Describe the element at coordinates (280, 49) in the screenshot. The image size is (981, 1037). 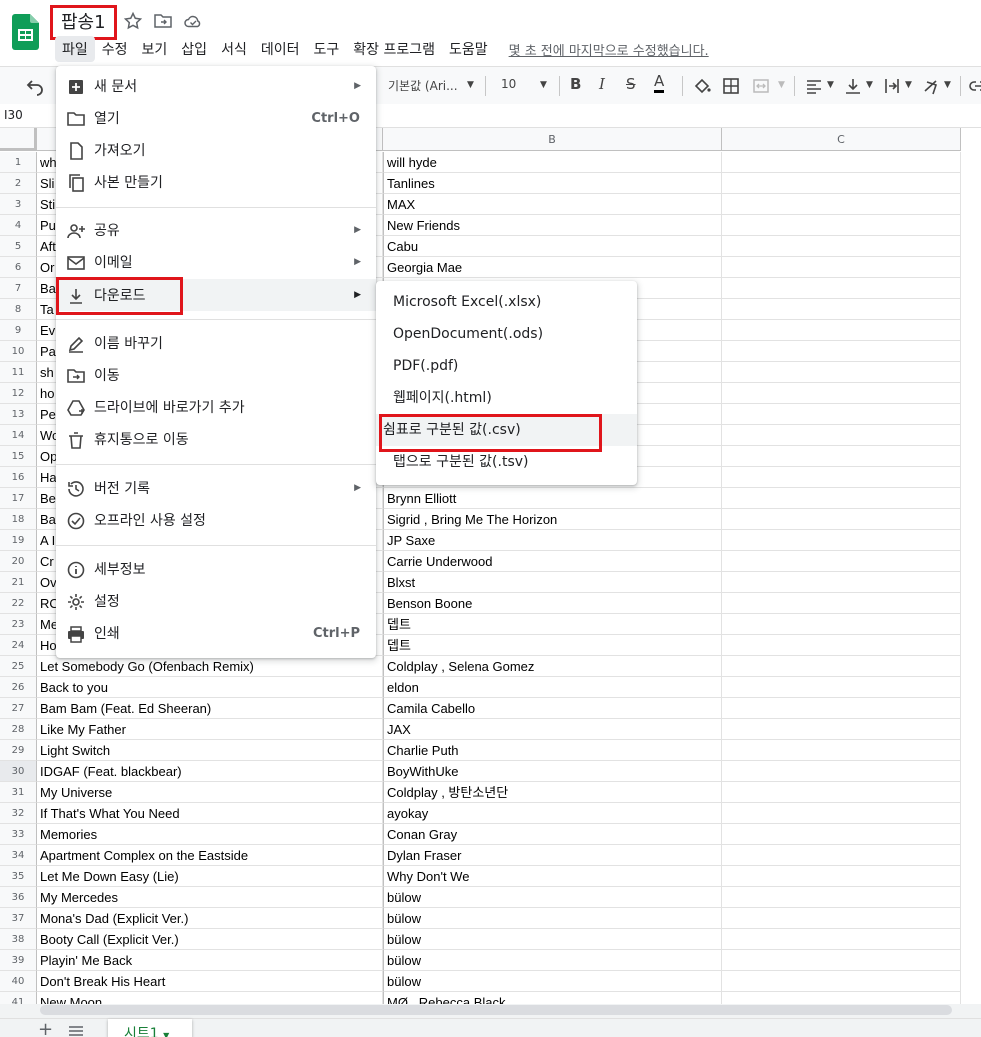
I see `menu-data: 데이터` at that location.